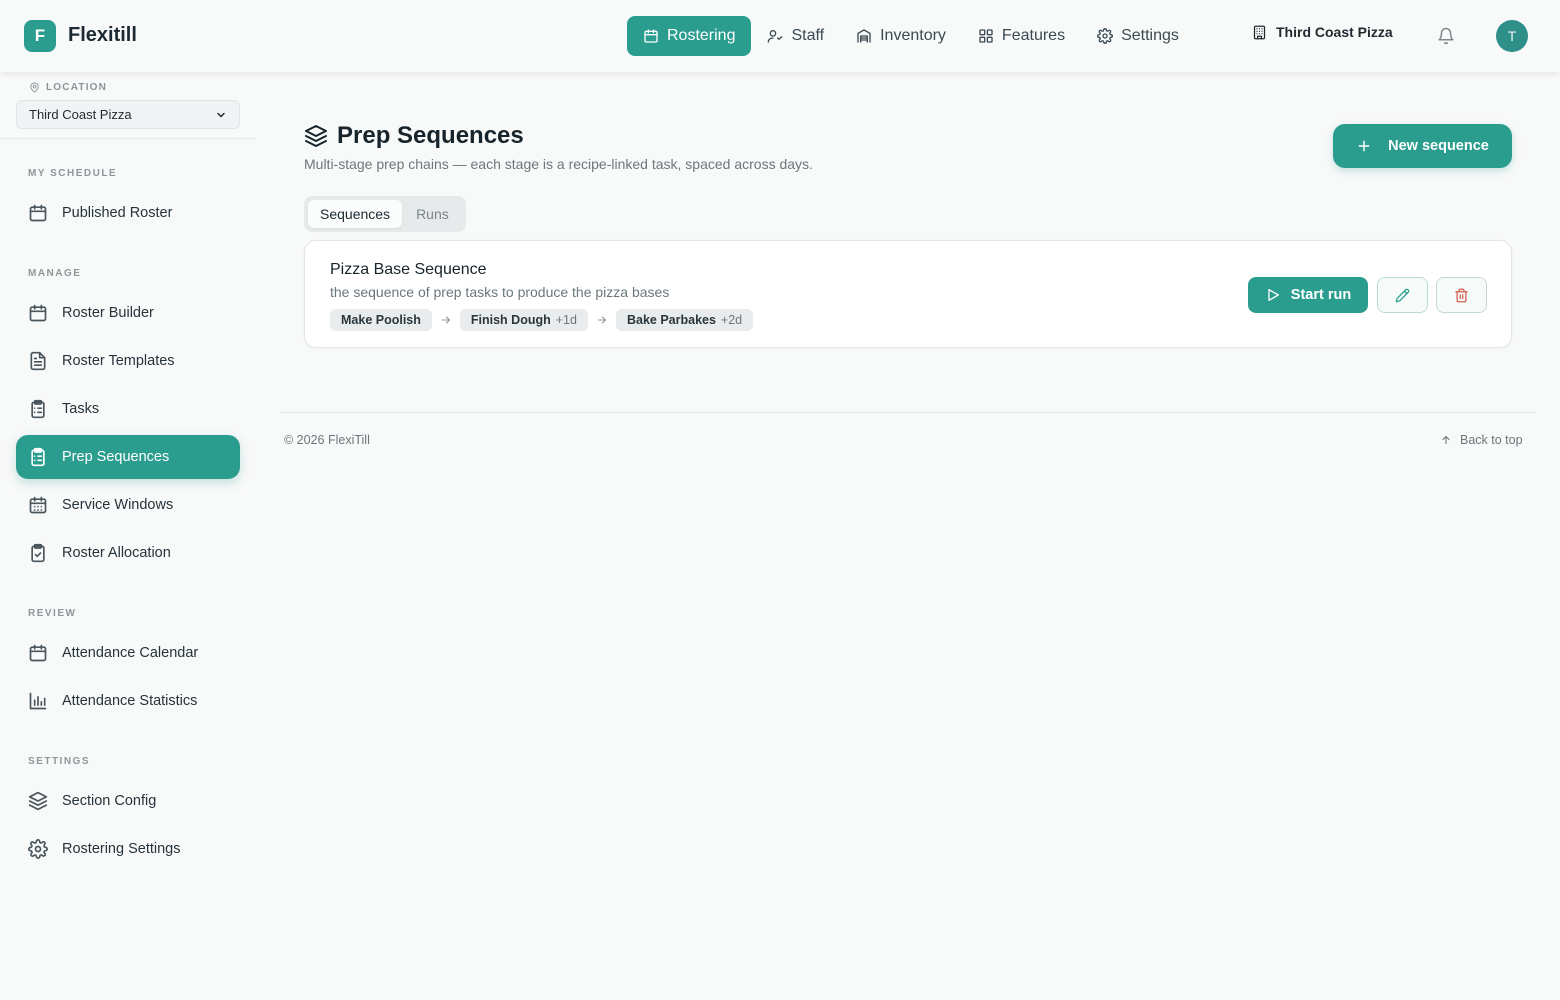  I want to click on trash-icon, so click(1461, 295).